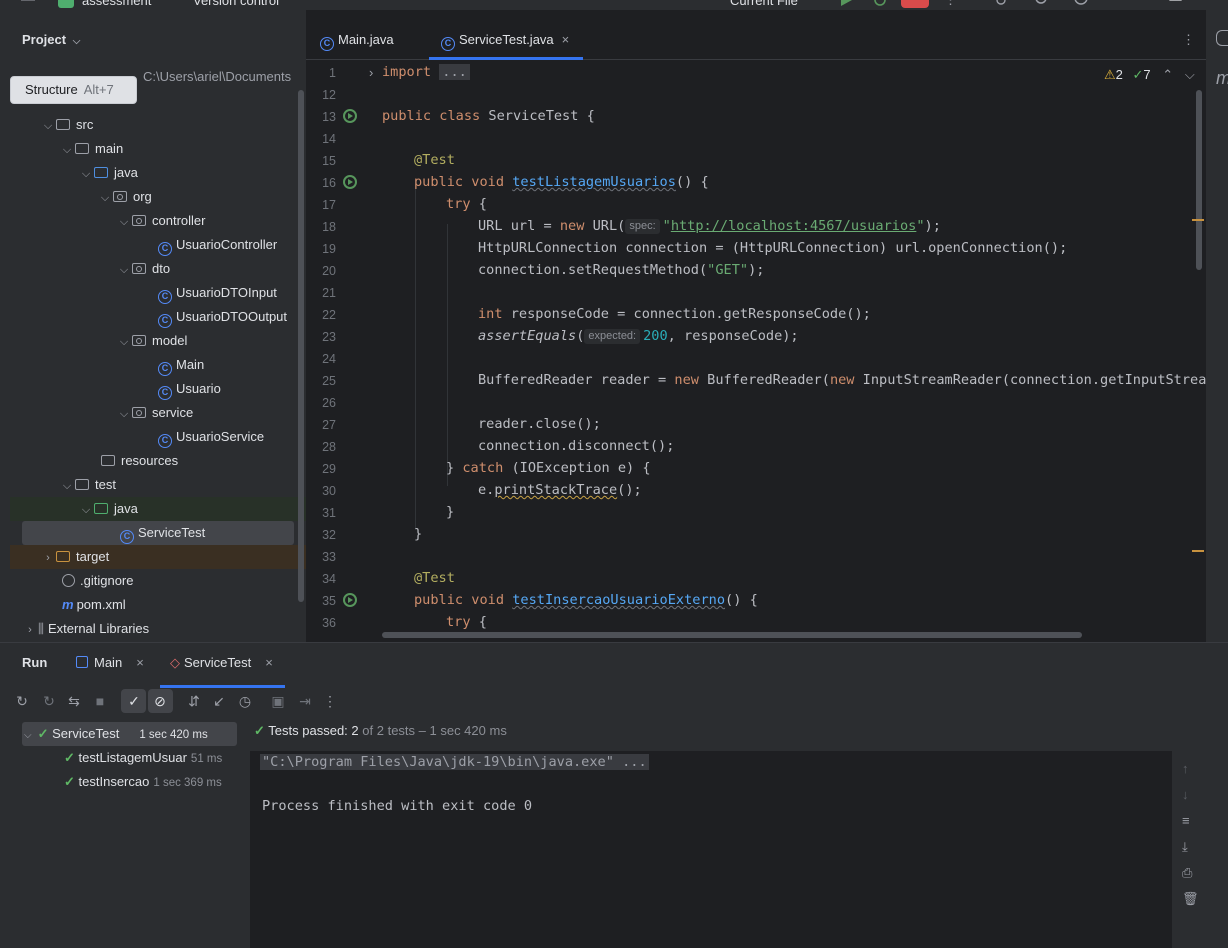  What do you see at coordinates (51, 39) in the screenshot?
I see `project-panel-title: Project ⌵` at bounding box center [51, 39].